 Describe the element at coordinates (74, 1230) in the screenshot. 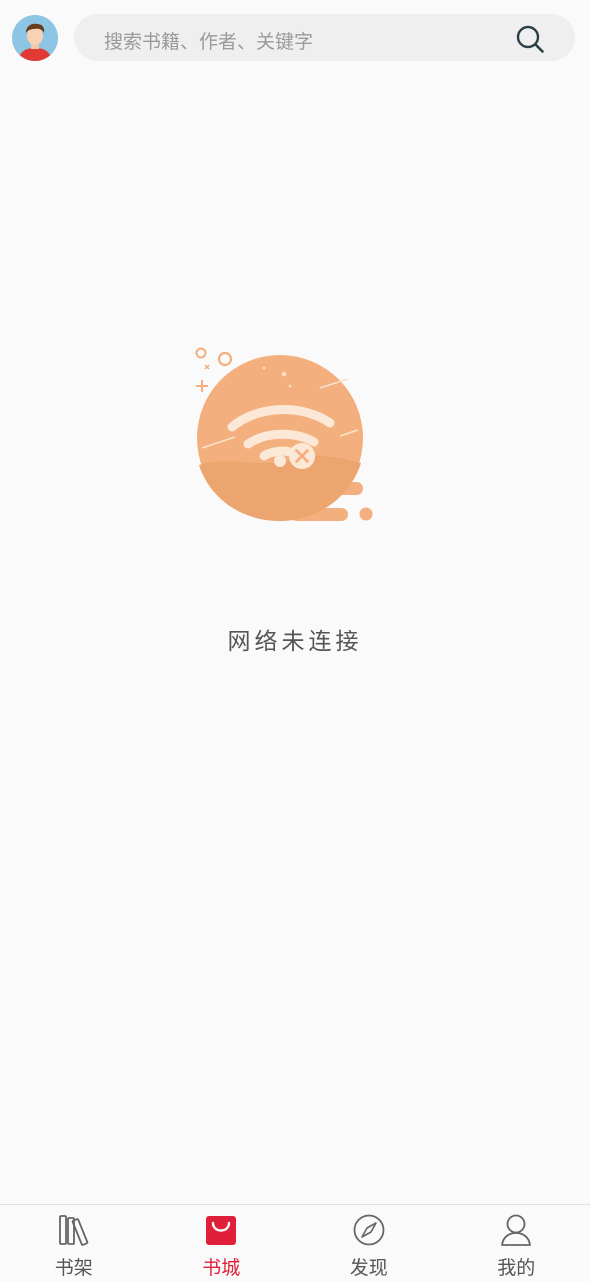

I see `bookshelf-icon` at that location.